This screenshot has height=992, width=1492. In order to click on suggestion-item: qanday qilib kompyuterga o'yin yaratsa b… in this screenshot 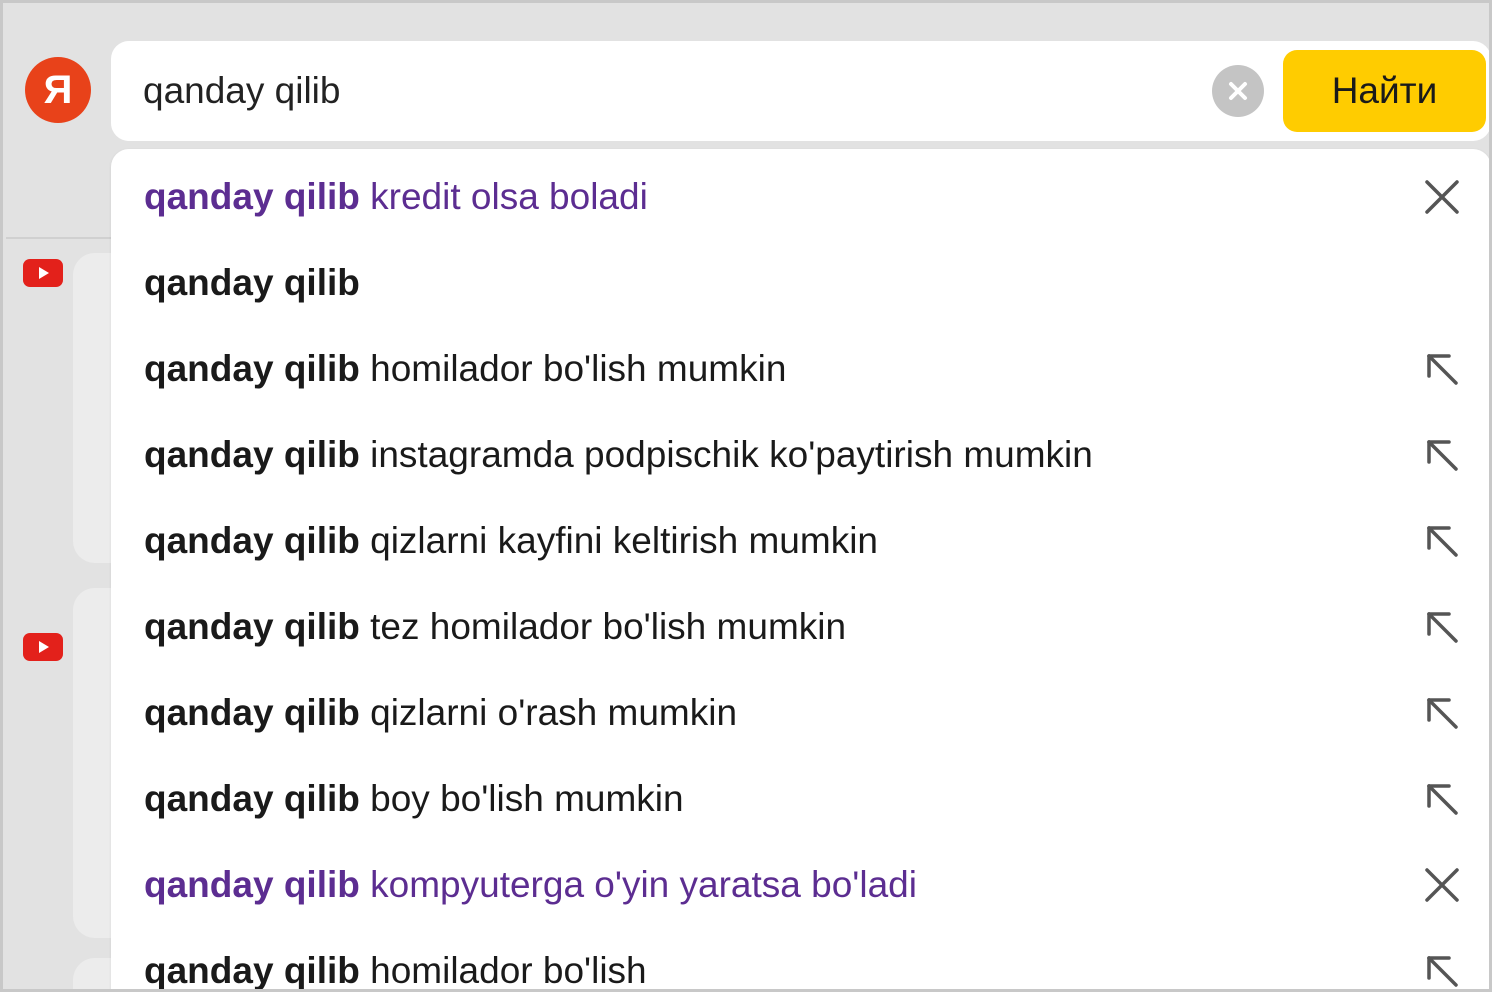, I will do `click(800, 885)`.